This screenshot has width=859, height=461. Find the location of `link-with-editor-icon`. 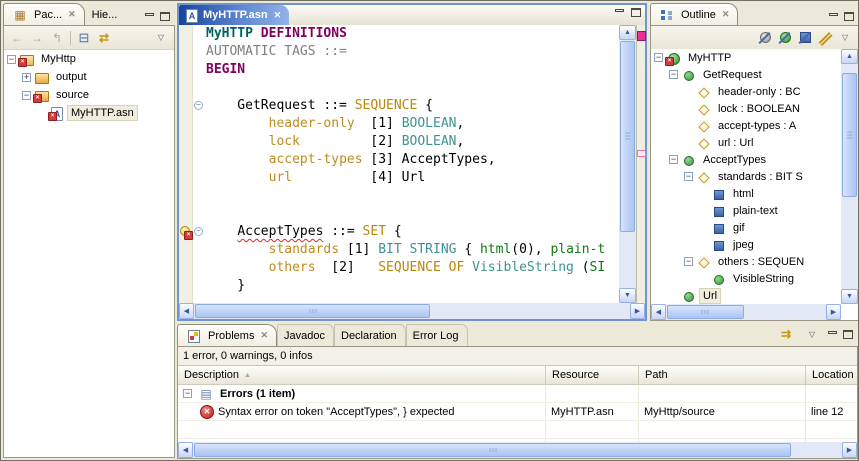

link-with-editor-icon is located at coordinates (104, 38).